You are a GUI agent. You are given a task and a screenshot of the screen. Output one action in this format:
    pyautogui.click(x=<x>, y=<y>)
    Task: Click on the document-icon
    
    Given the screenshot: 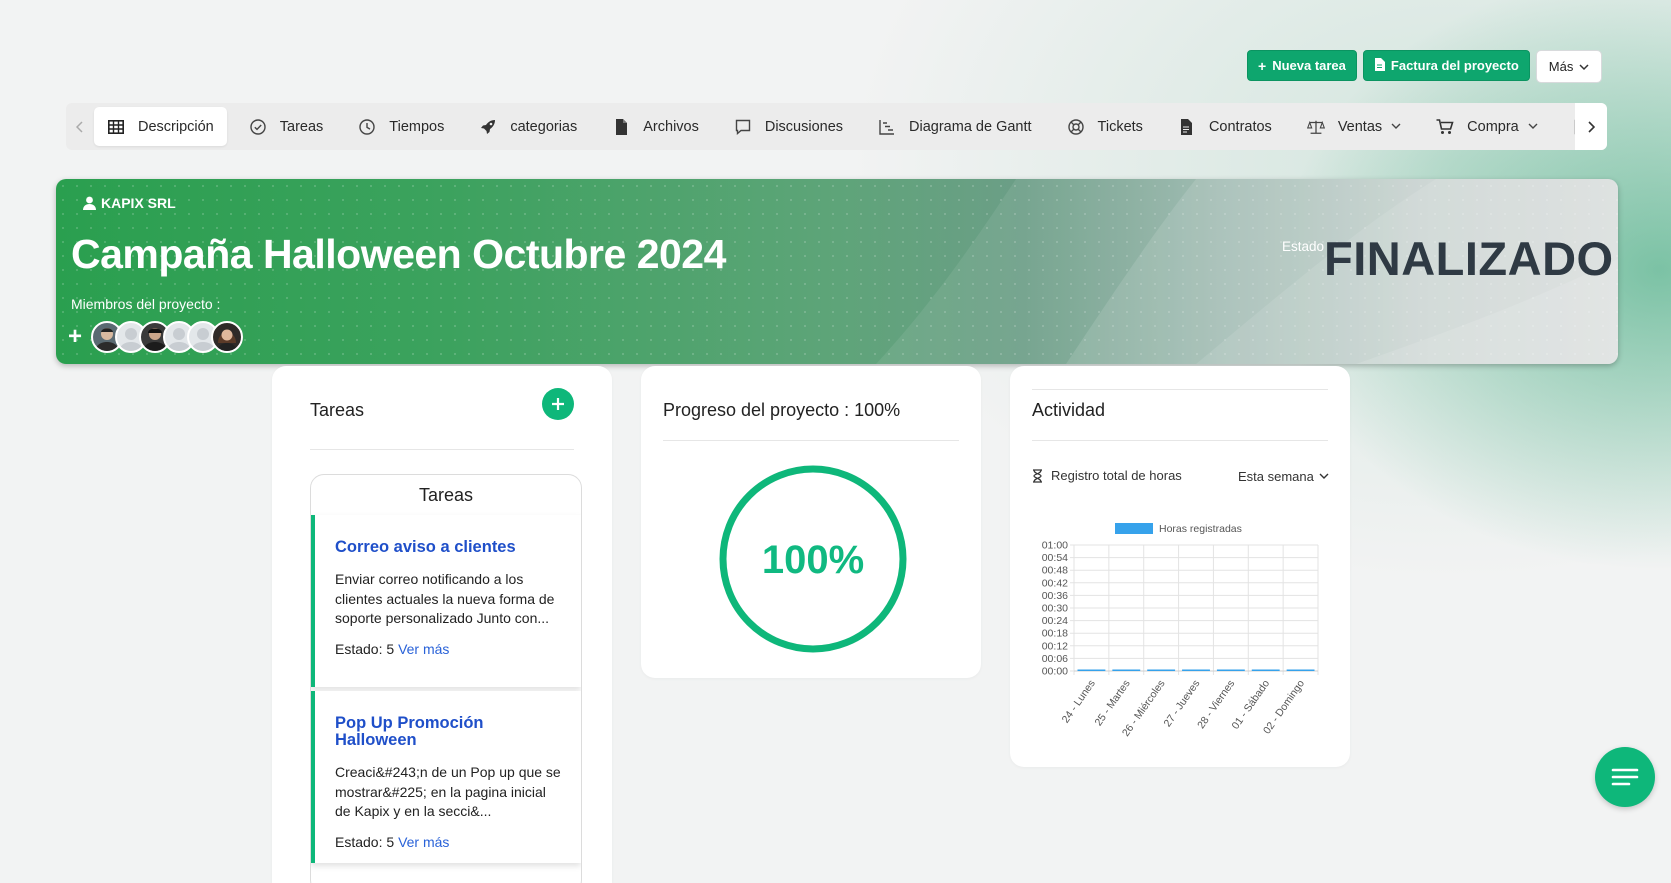 What is the action you would take?
    pyautogui.click(x=1379, y=65)
    